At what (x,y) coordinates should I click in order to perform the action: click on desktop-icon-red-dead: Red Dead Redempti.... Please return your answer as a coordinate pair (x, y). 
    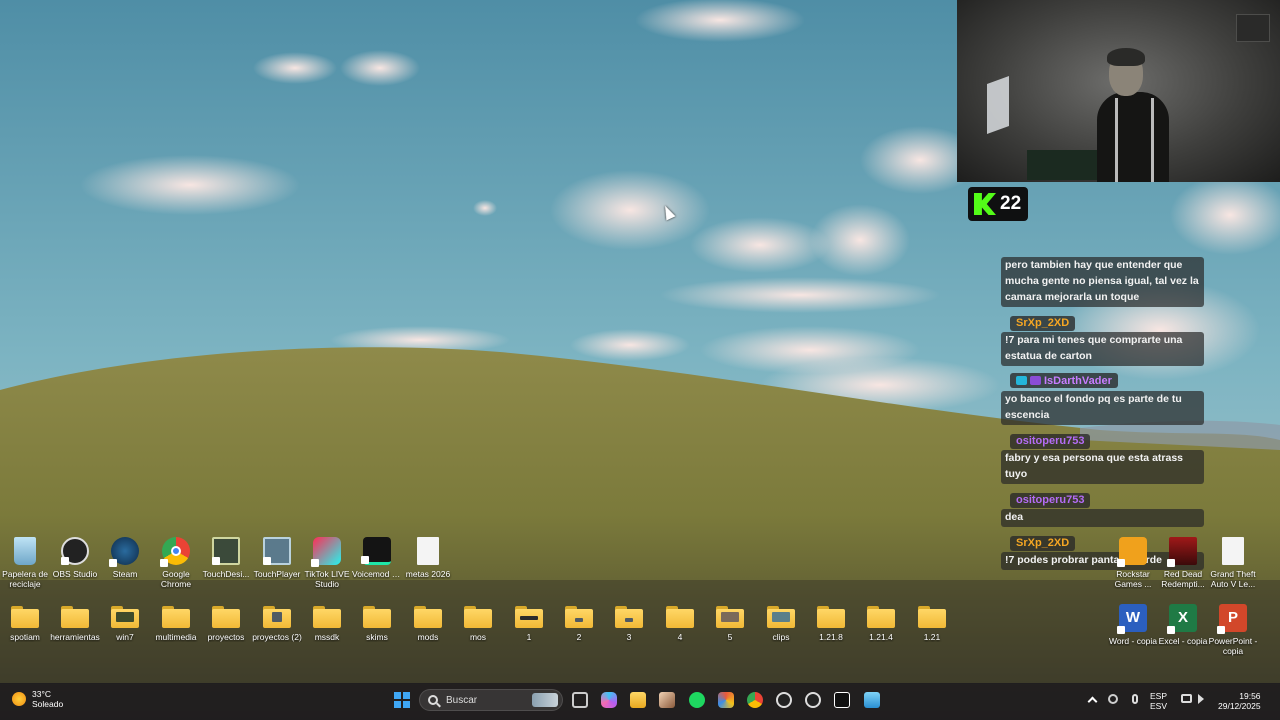
    Looking at the image, I should click on (1183, 563).